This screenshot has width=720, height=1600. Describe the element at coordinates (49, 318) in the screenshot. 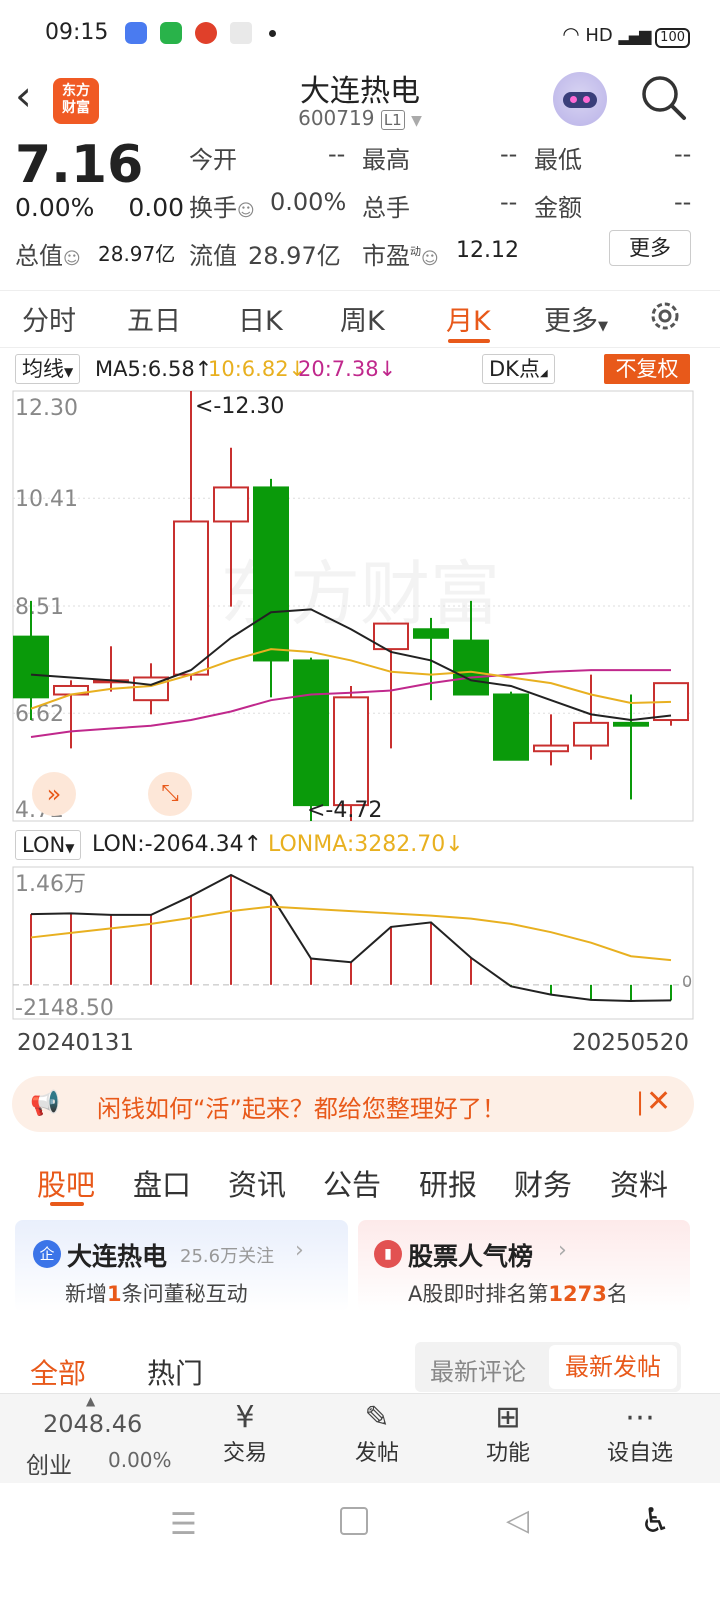

I see `tab-intraday: 分时` at that location.